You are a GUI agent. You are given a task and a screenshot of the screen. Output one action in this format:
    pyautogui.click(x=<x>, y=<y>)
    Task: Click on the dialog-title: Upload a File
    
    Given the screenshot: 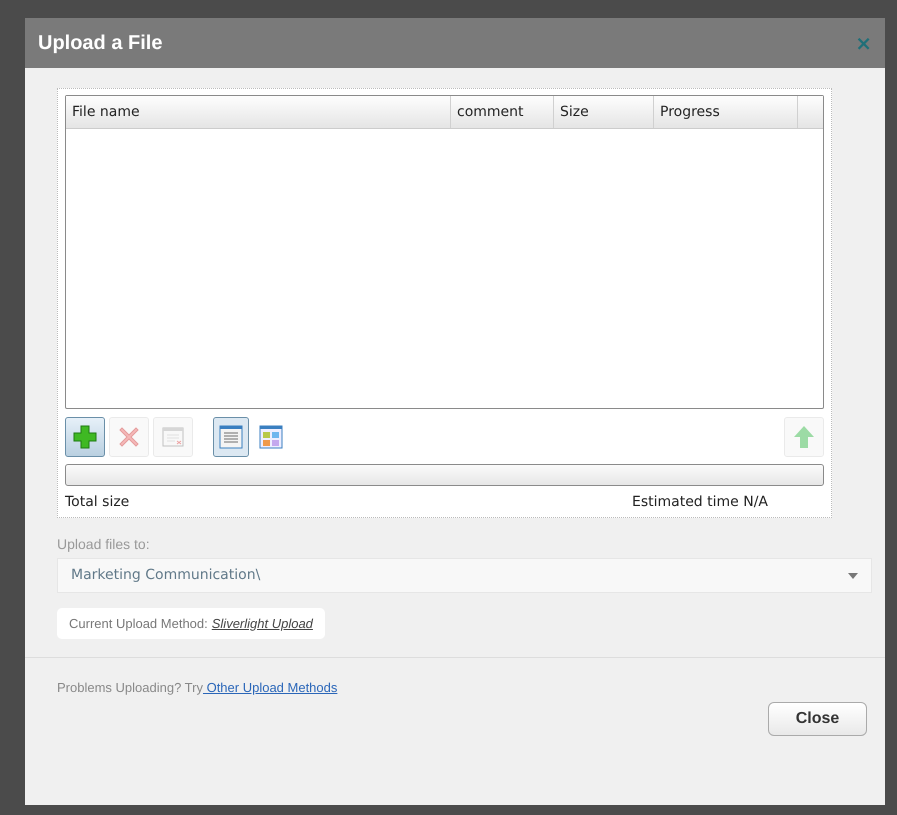 What is the action you would take?
    pyautogui.click(x=100, y=43)
    